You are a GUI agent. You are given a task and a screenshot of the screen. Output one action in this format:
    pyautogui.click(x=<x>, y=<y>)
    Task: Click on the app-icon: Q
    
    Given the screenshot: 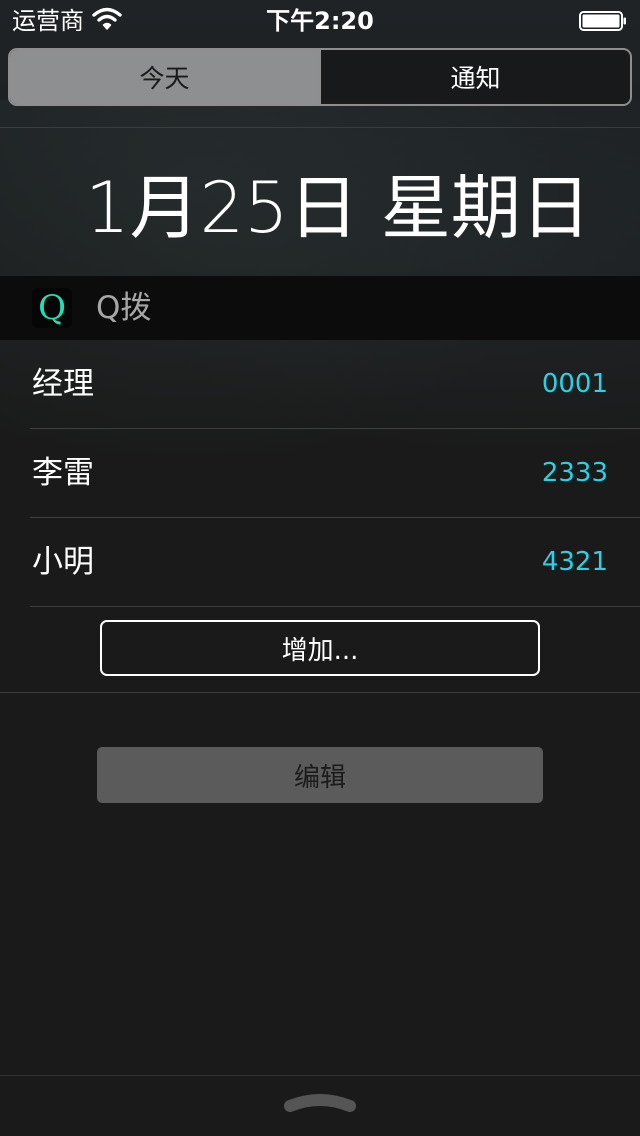 What is the action you would take?
    pyautogui.click(x=52, y=308)
    